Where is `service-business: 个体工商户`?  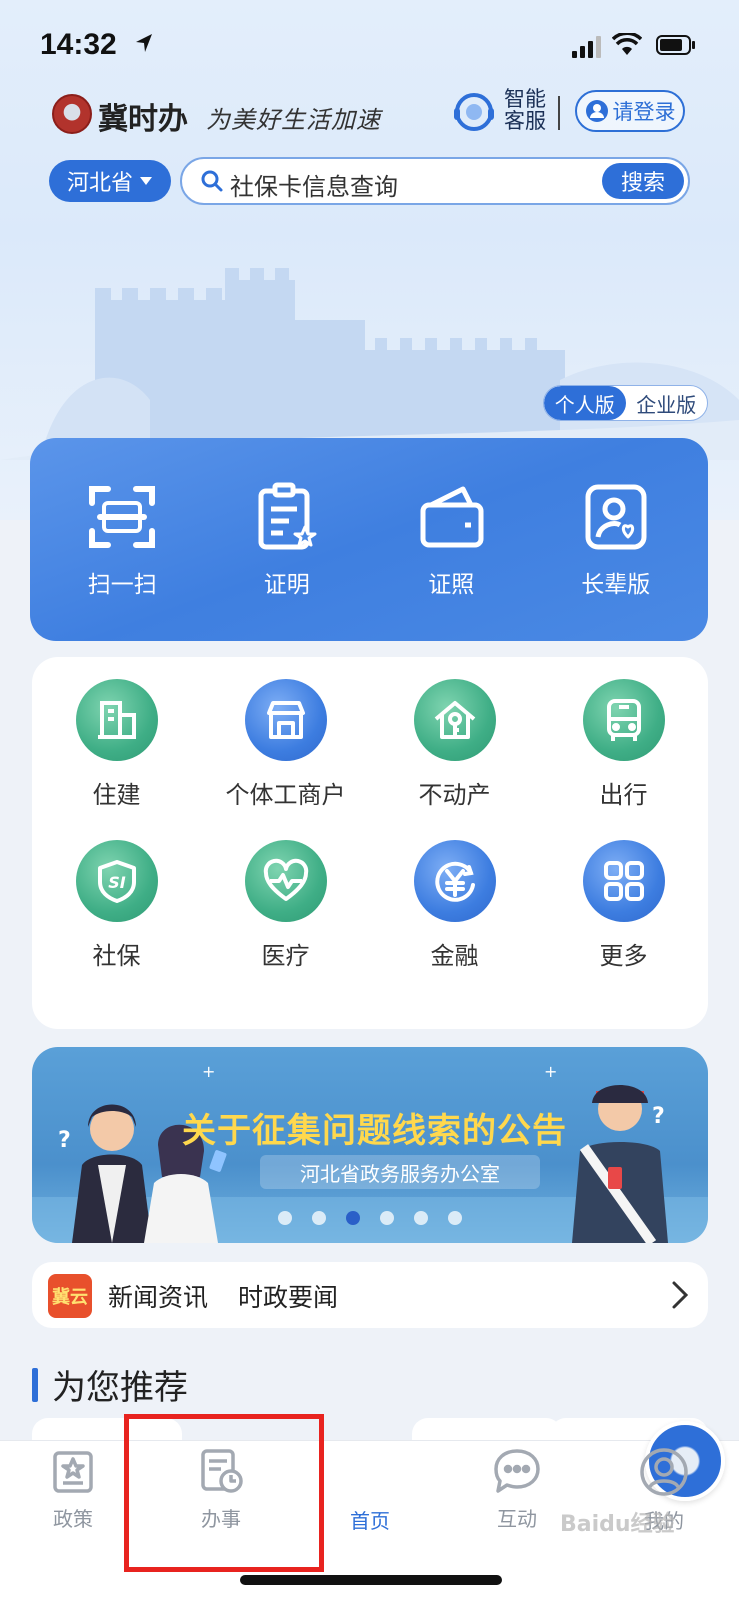 service-business: 个体工商户 is located at coordinates (285, 744).